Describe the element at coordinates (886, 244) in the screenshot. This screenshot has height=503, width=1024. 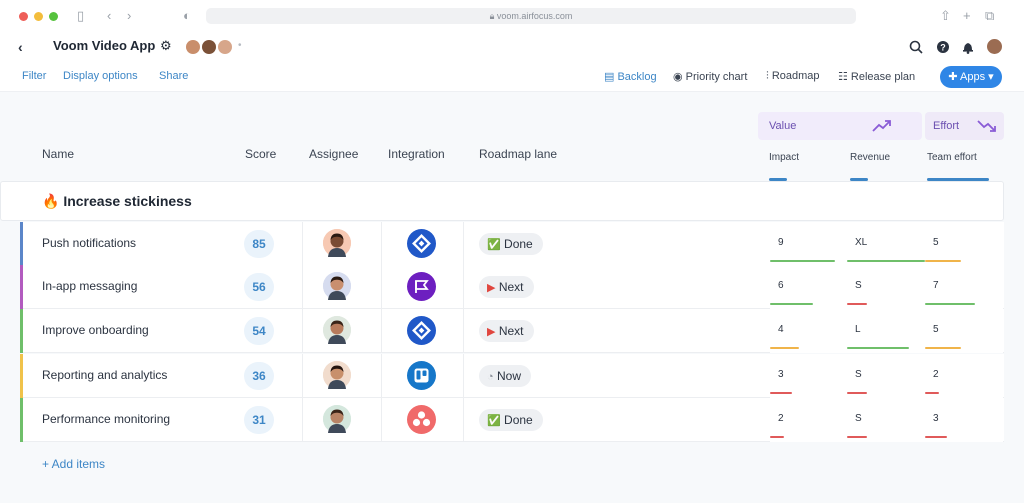
I see `revenue-cell: XL` at that location.